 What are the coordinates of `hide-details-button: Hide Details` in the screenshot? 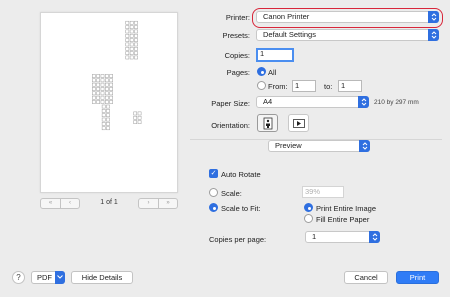 It's located at (102, 277).